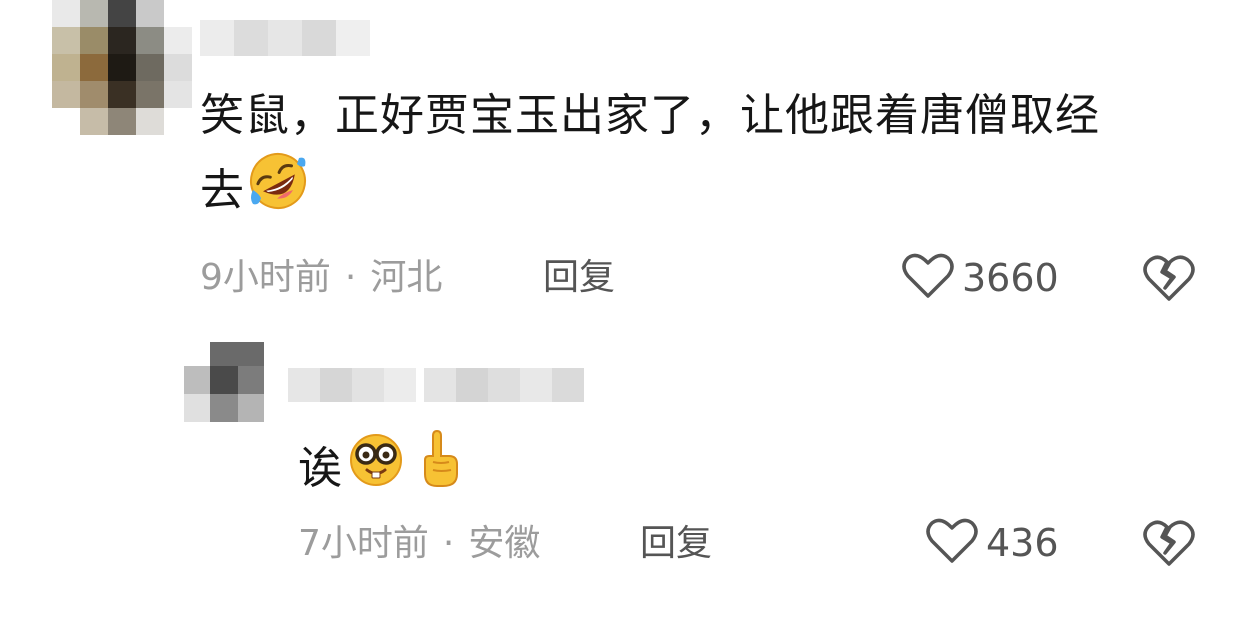 Image resolution: width=1260 pixels, height=630 pixels. I want to click on comment-meta: 9小时前 · 河北, so click(321, 278).